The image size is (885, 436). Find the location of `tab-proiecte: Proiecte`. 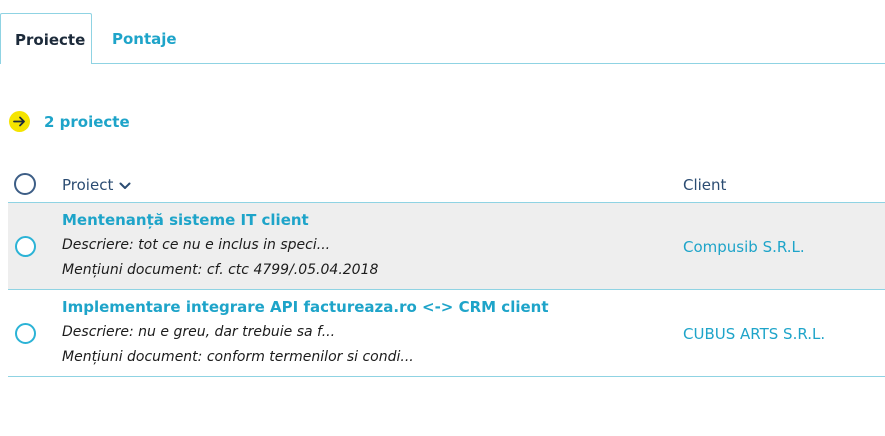

tab-proiecte: Proiecte is located at coordinates (46, 38).